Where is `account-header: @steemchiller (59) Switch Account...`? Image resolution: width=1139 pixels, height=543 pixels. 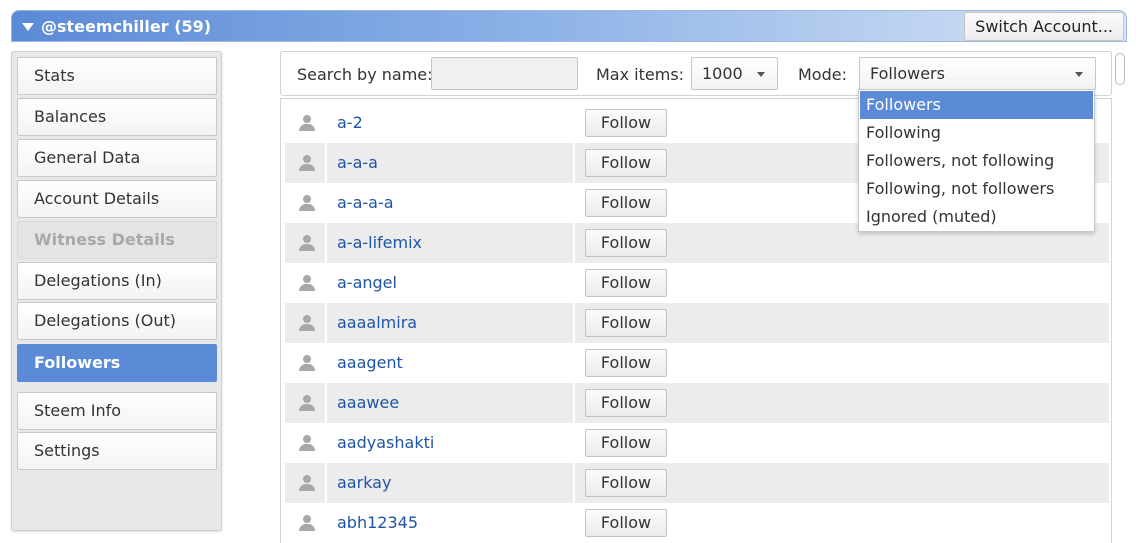
account-header: @steemchiller (59) Switch Account... is located at coordinates (569, 26).